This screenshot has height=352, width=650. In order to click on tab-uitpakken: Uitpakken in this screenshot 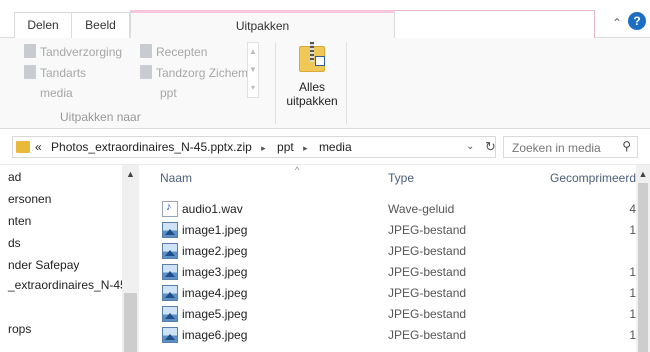, I will do `click(262, 24)`.